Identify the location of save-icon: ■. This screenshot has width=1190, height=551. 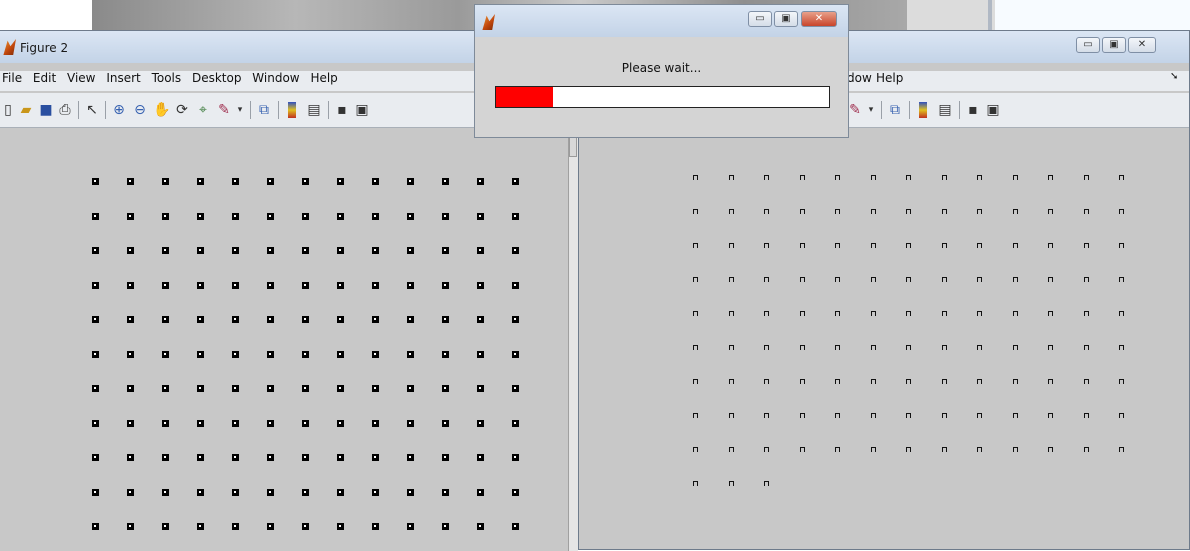
(46, 110).